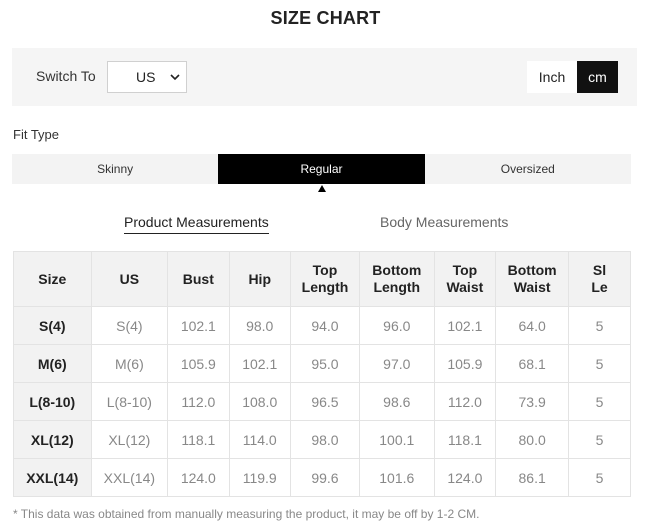  What do you see at coordinates (115, 169) in the screenshot?
I see `fit-tab-skinny: Skinny` at bounding box center [115, 169].